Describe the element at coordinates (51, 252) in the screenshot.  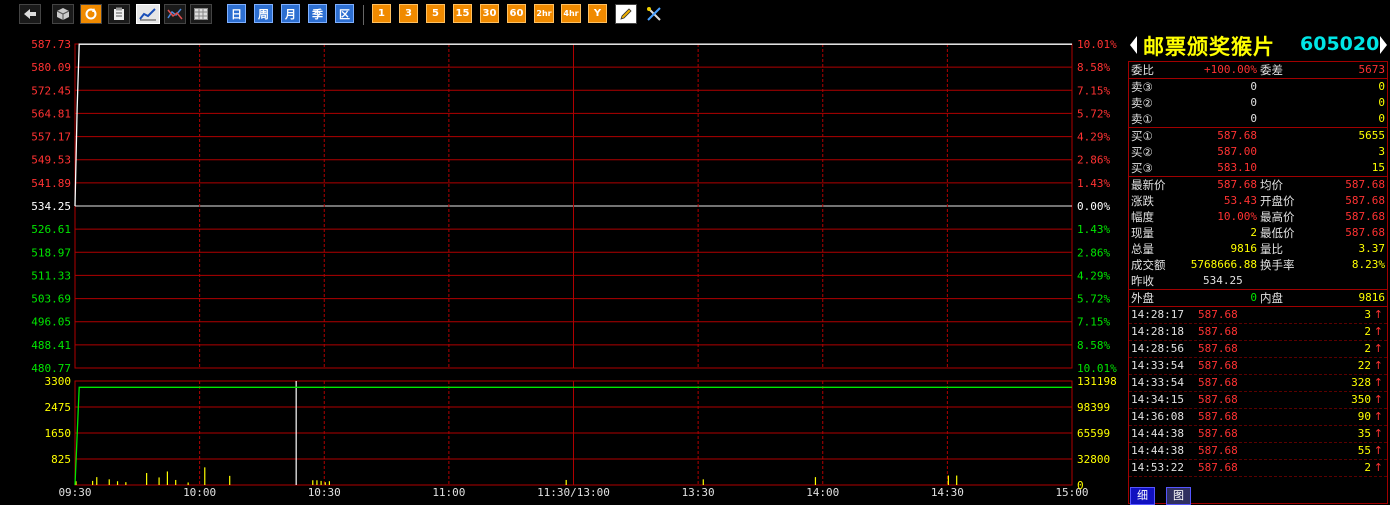
I see `price-tick-label: 518.97` at that location.